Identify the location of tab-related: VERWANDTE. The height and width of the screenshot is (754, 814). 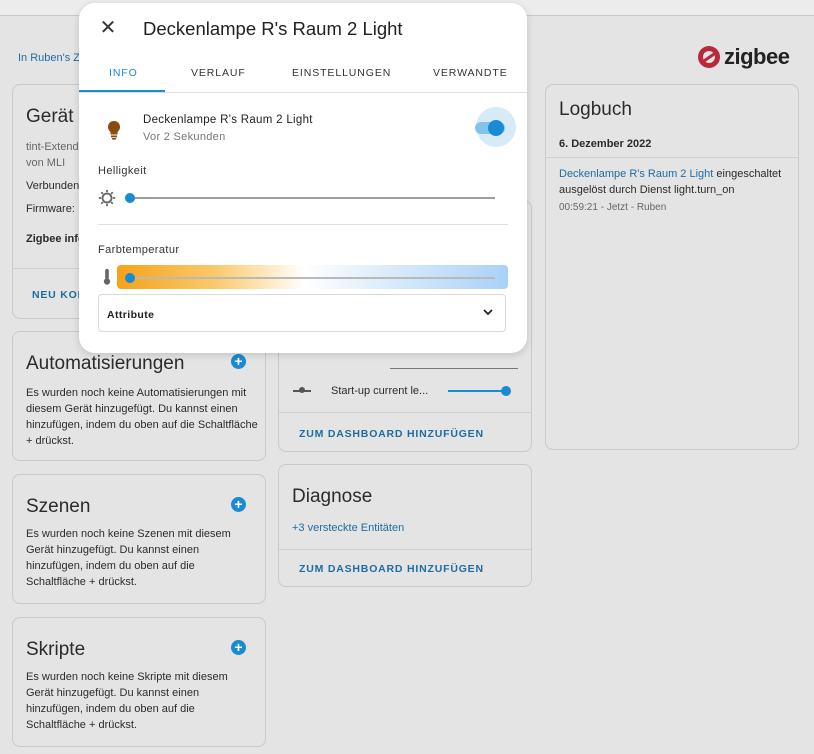
(470, 73).